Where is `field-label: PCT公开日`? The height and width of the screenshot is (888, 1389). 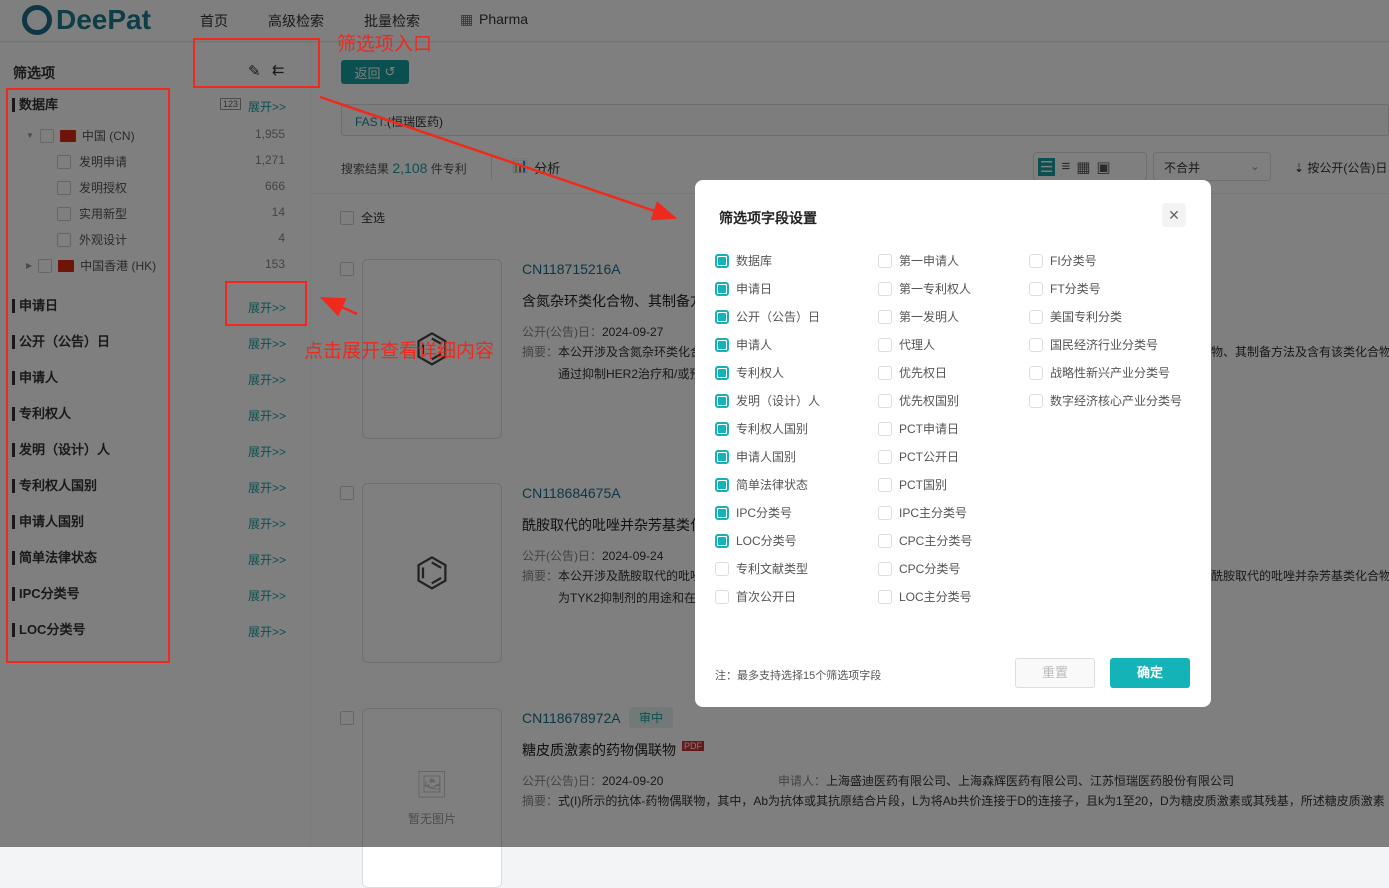
field-label: PCT公开日 is located at coordinates (929, 457).